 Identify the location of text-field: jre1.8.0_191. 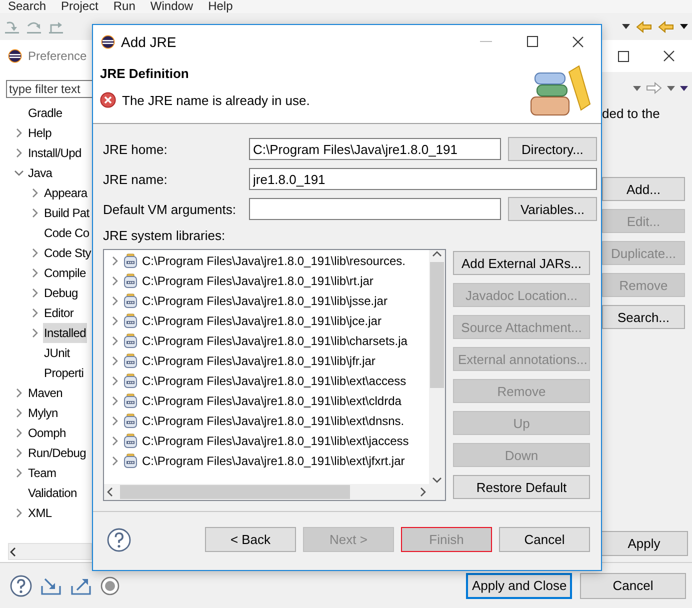
(423, 179).